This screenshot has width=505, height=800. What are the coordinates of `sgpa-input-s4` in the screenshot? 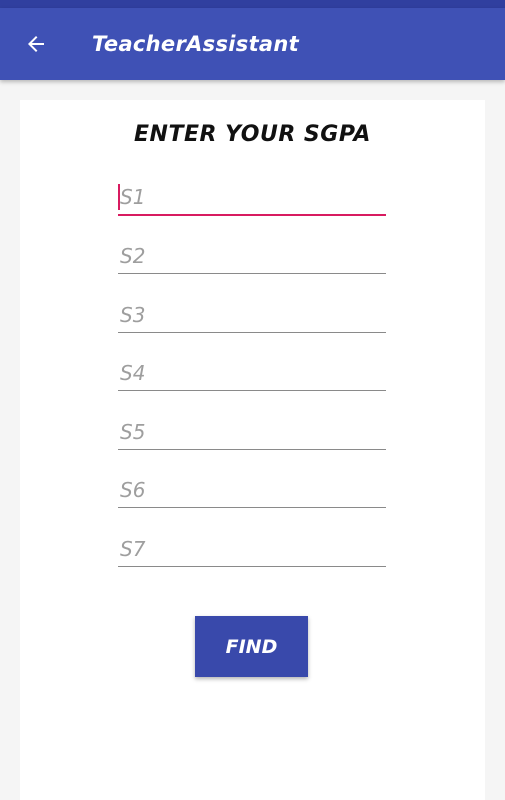 It's located at (252, 369).